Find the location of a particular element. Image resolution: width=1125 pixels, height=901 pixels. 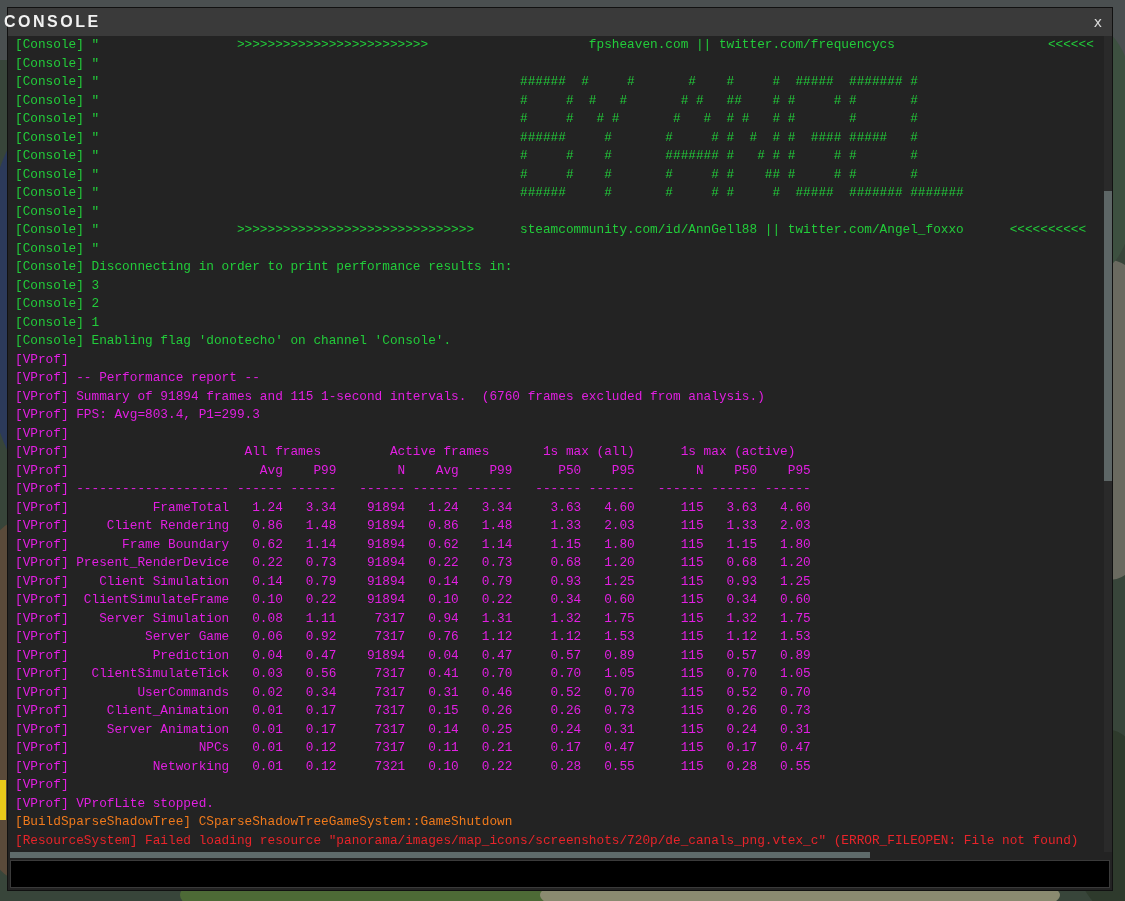

log-line: [VProf] Frame Boundary 0.62 1.14 91894 0.62 1.14 1.15 1.80 115 1.15 1.80 is located at coordinates (413, 544).